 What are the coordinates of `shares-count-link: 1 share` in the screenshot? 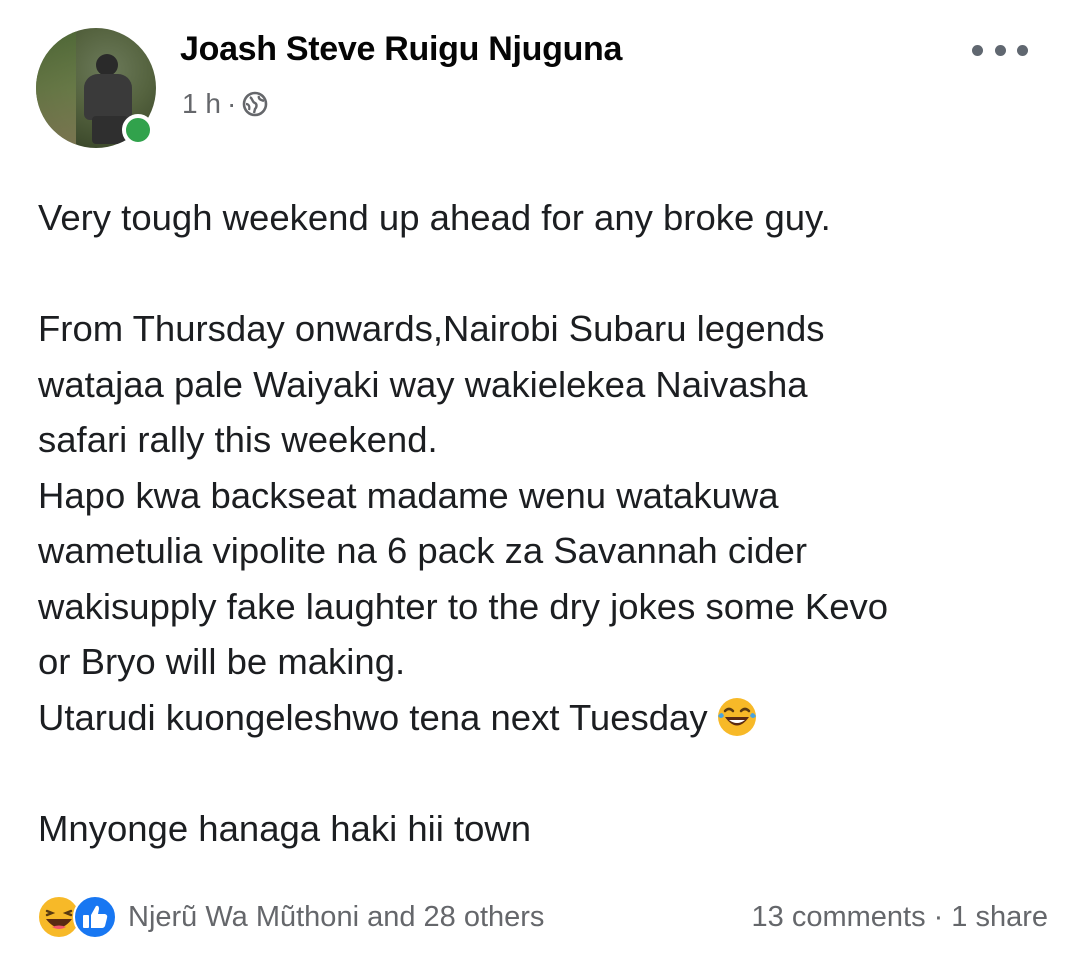 It's located at (999, 917).